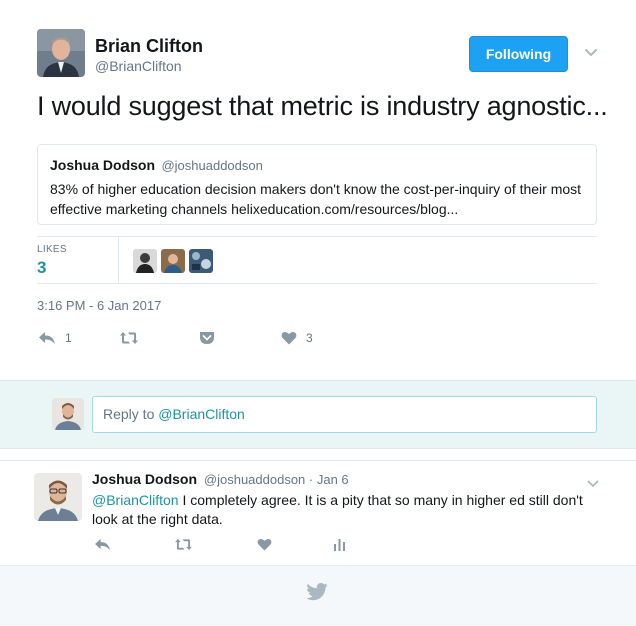 The height and width of the screenshot is (626, 636). Describe the element at coordinates (103, 165) in the screenshot. I see `quote-author-name: Joshua Dodson` at that location.